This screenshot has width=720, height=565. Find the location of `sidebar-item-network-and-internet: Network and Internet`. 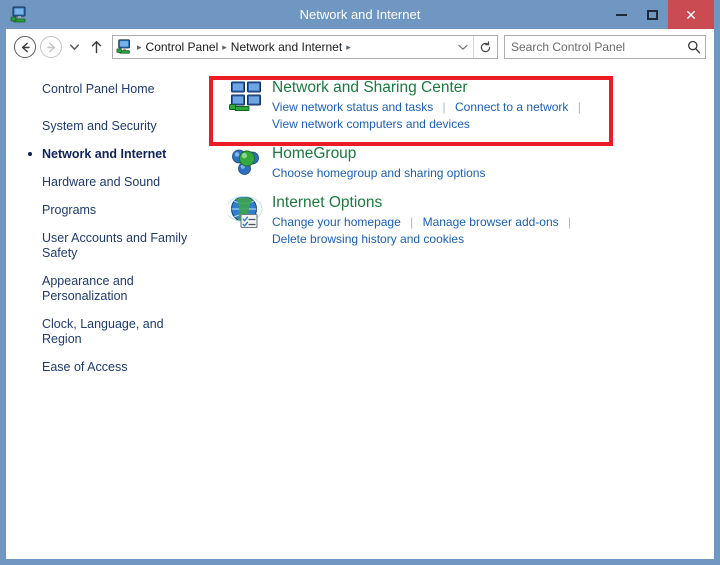

sidebar-item-network-and-internet: Network and Internet is located at coordinates (110, 154).